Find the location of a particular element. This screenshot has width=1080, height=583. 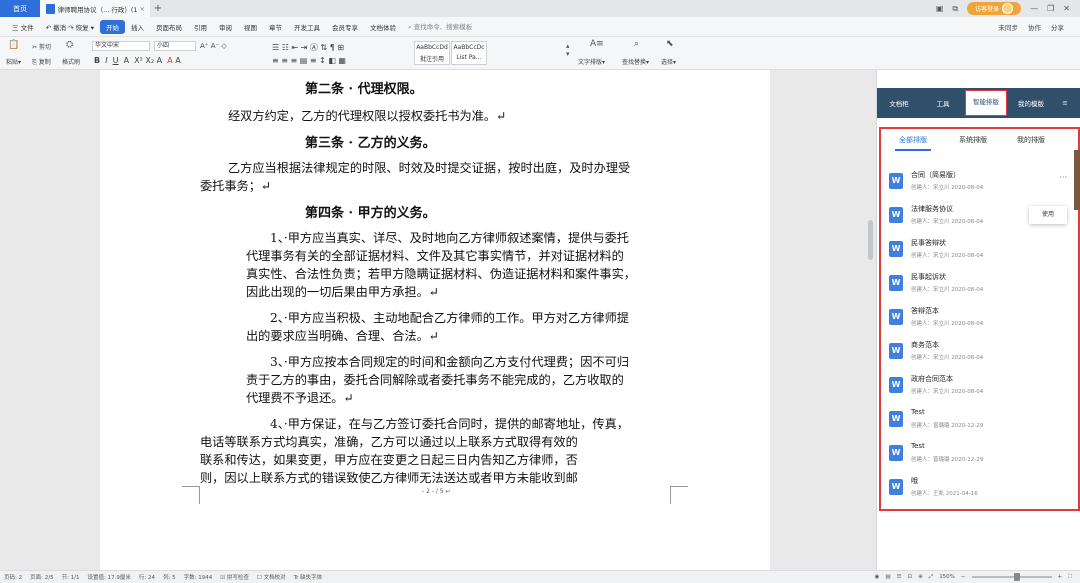

layout-item: W 哦 创建人：王凯 2021-04-16 is located at coordinates (979, 488).